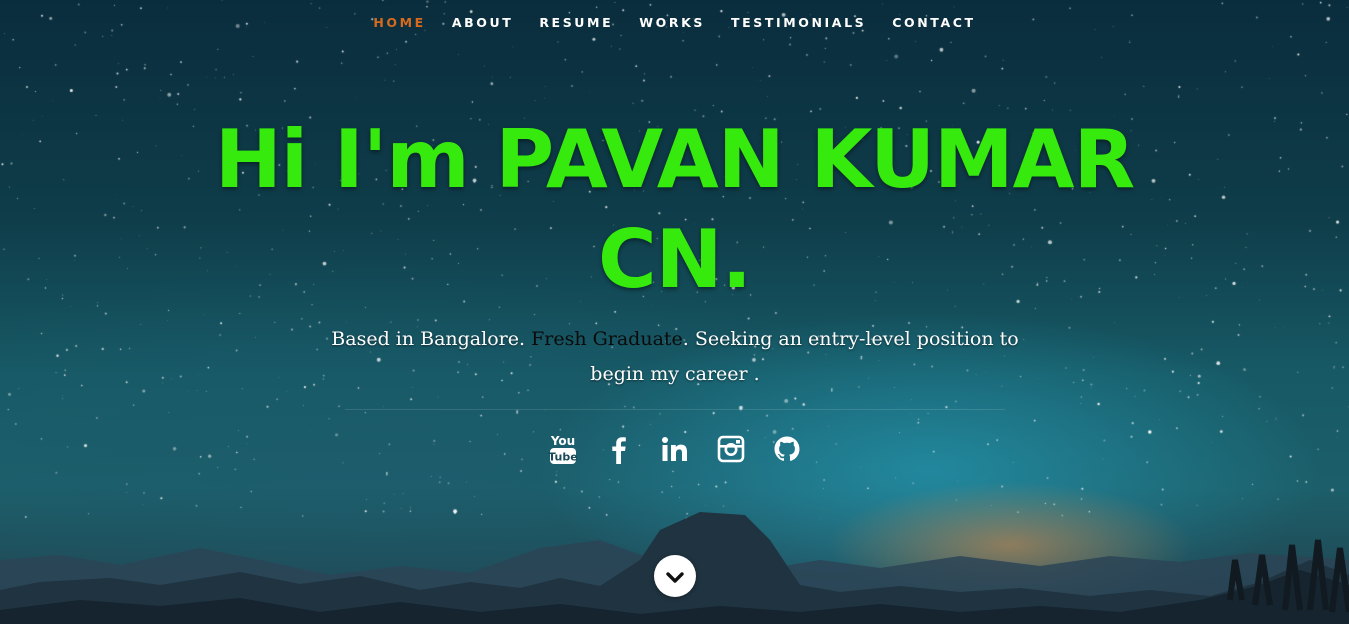 Image resolution: width=1349 pixels, height=626 pixels. I want to click on hero-divider, so click(675, 409).